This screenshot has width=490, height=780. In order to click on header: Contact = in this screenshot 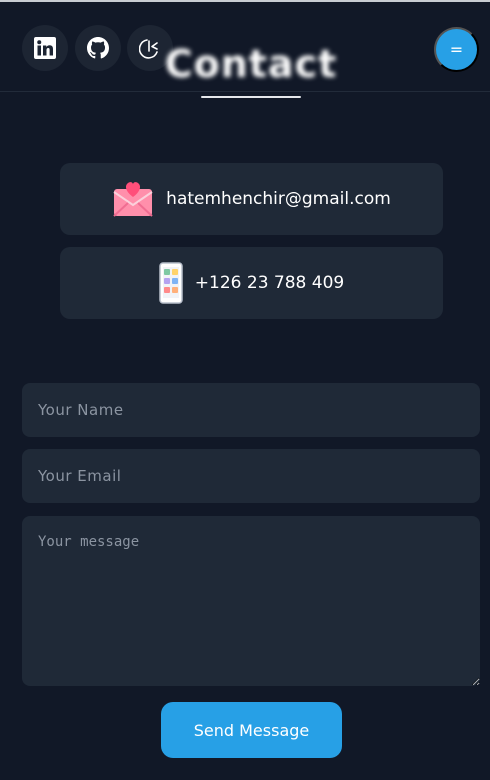, I will do `click(245, 47)`.